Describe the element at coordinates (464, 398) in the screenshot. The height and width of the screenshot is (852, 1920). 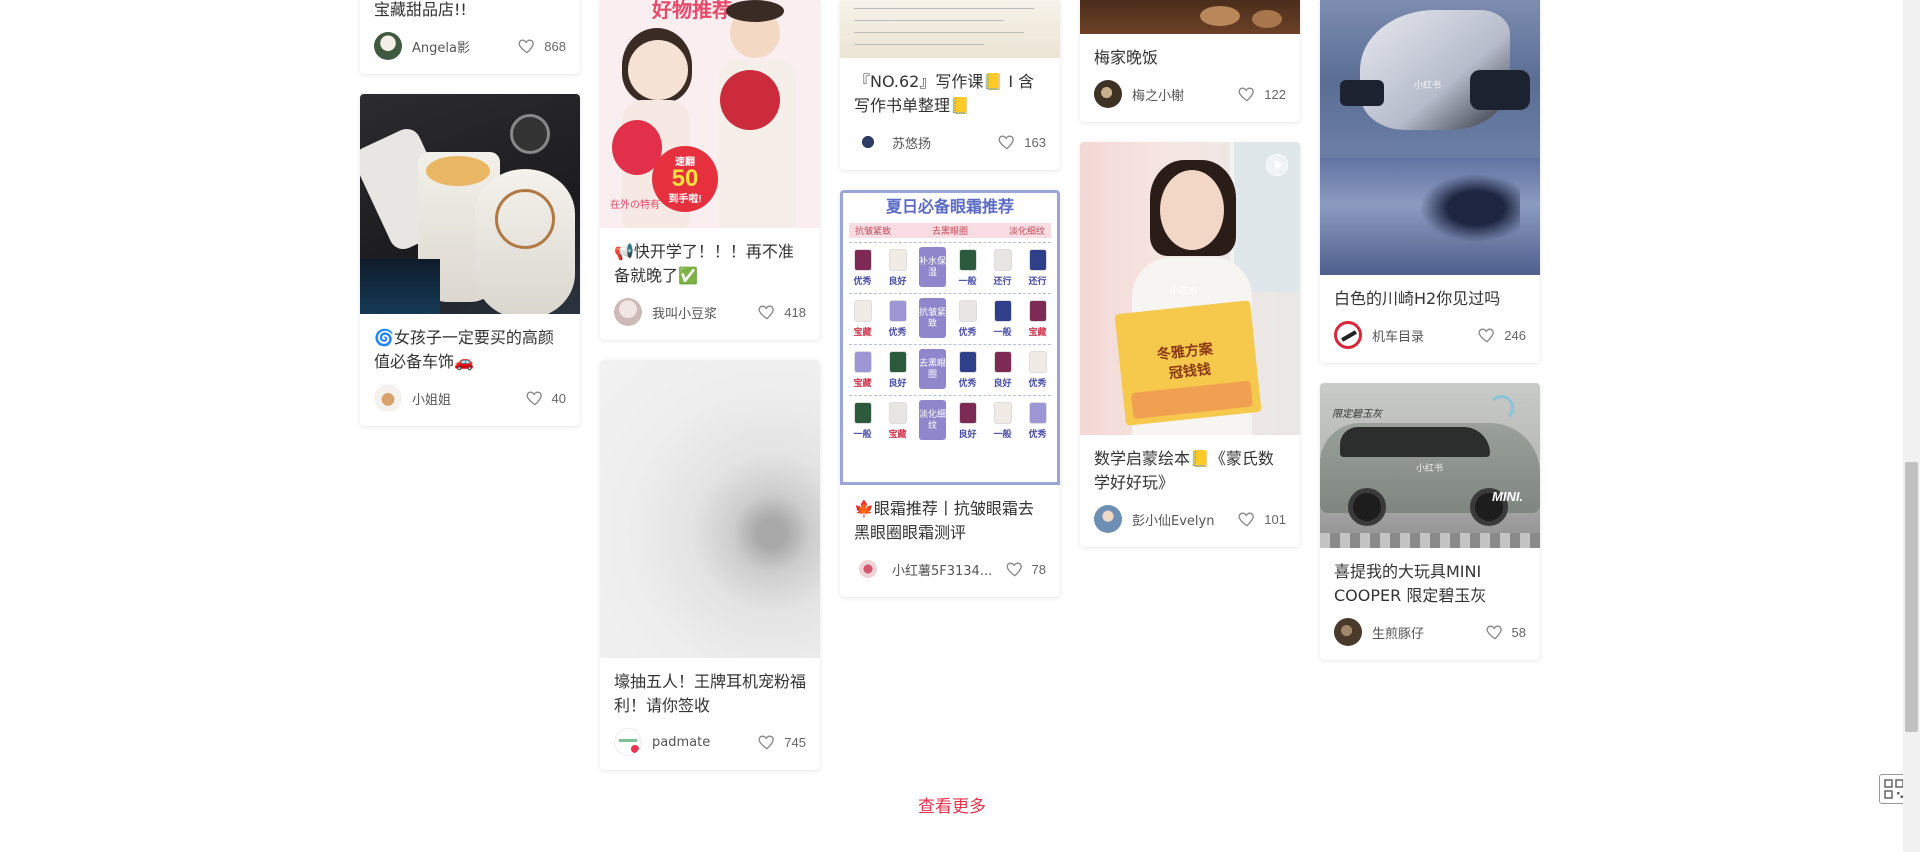
I see `author-name: 小姐姐` at that location.